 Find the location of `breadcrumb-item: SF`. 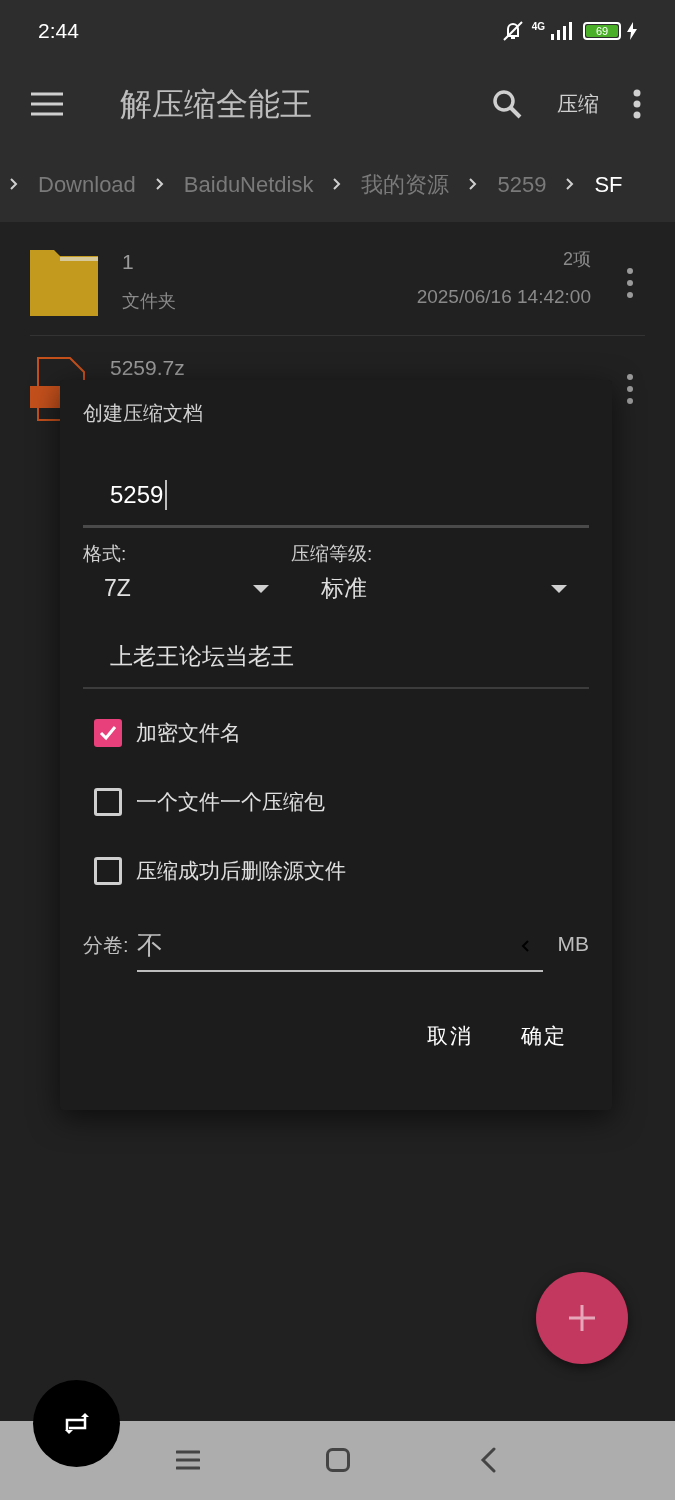

breadcrumb-item: SF is located at coordinates (608, 184).